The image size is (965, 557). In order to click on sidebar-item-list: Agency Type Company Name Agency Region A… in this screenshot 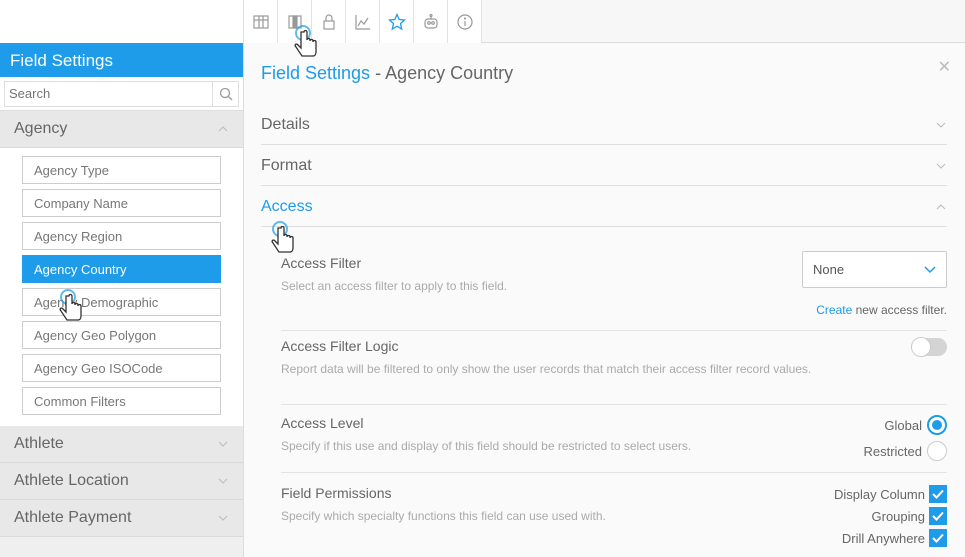, I will do `click(121, 287)`.